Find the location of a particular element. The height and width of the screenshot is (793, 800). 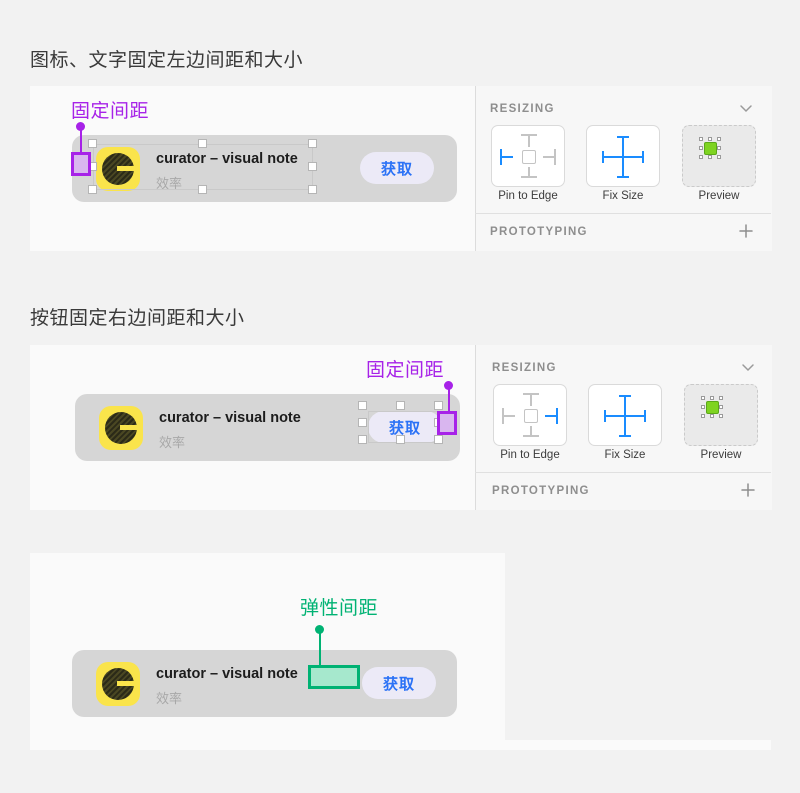

section-heading-fixed-left: 图标、文字固定左边间距和大小 is located at coordinates (167, 60).